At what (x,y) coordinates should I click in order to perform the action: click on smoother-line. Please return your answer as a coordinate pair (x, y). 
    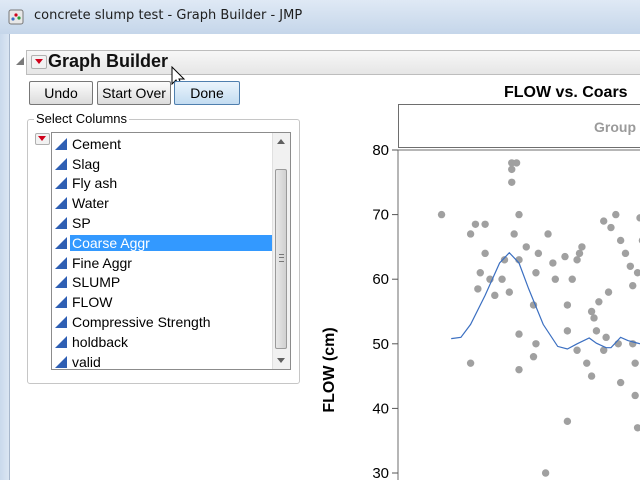
    Looking at the image, I should click on (545, 300).